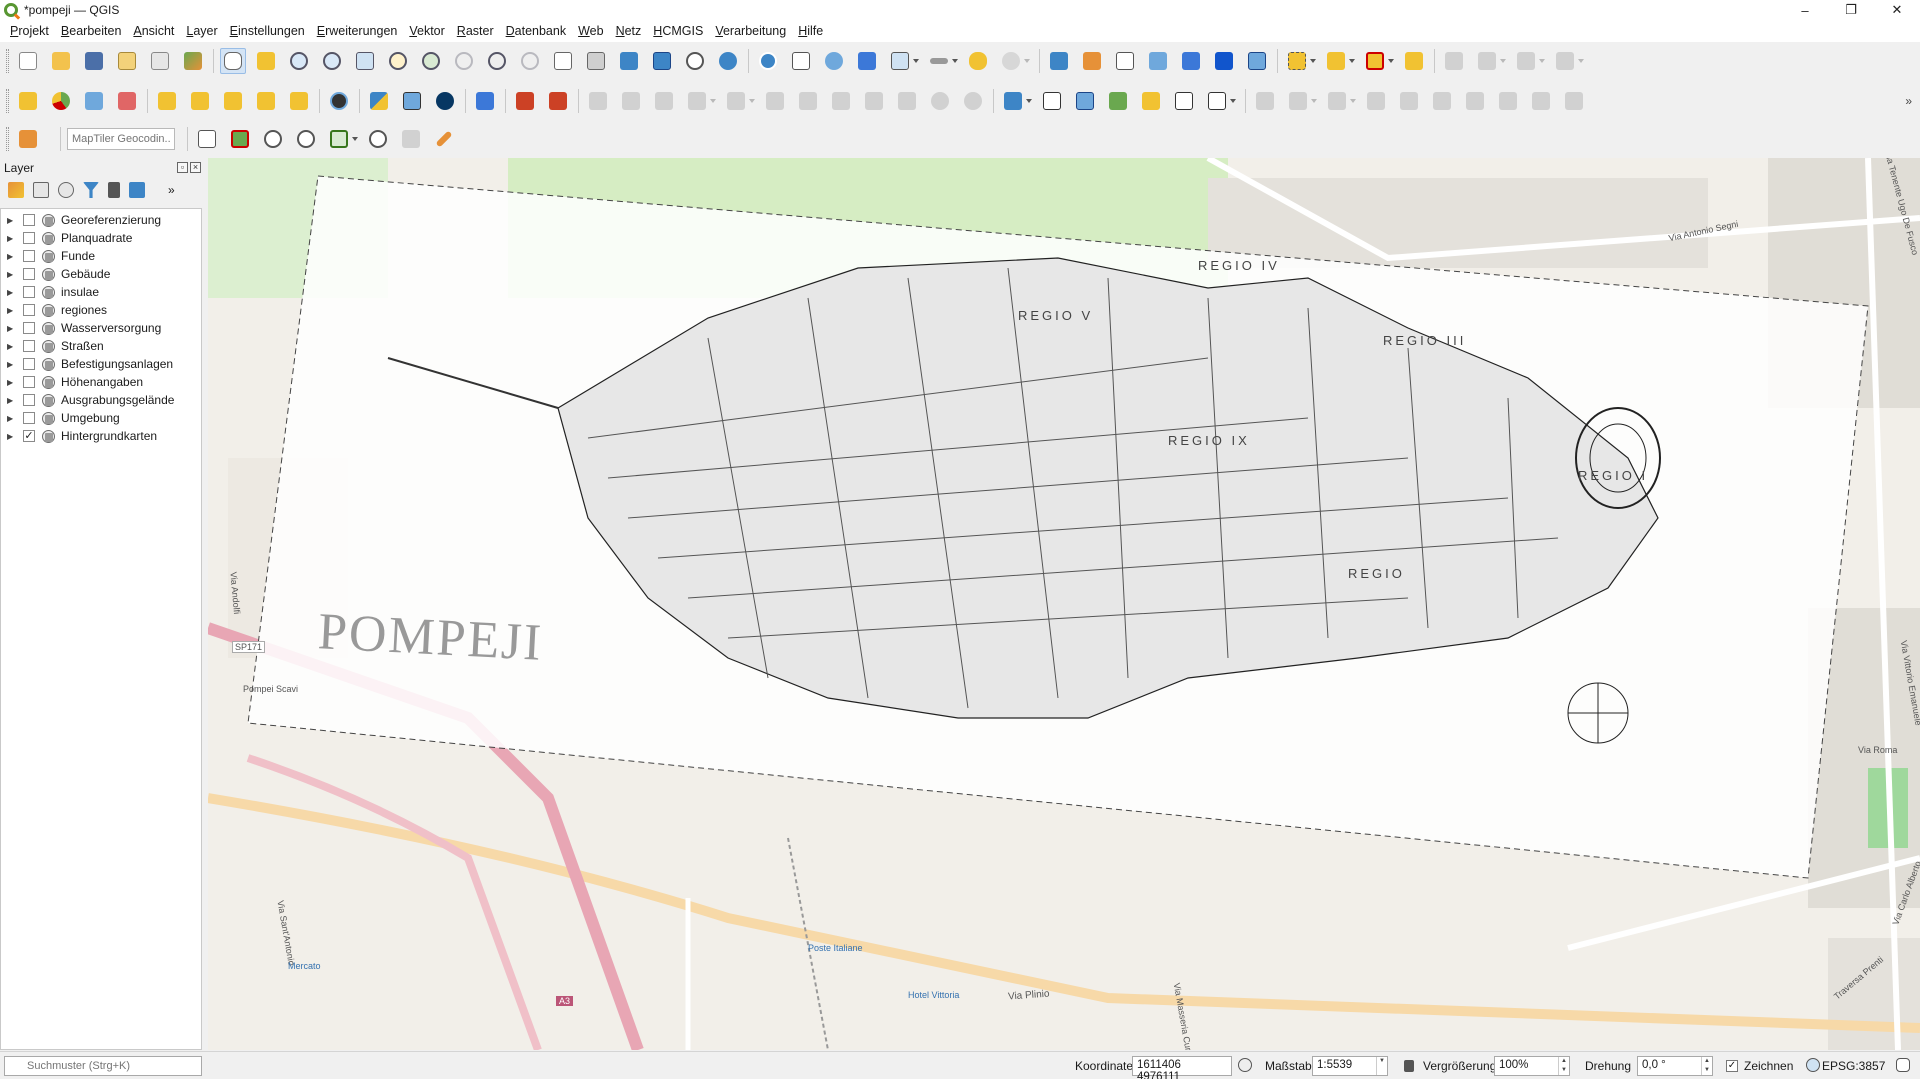 This screenshot has height=1079, width=1920. I want to click on advanced-digitize-3-button, so click(1340, 101).